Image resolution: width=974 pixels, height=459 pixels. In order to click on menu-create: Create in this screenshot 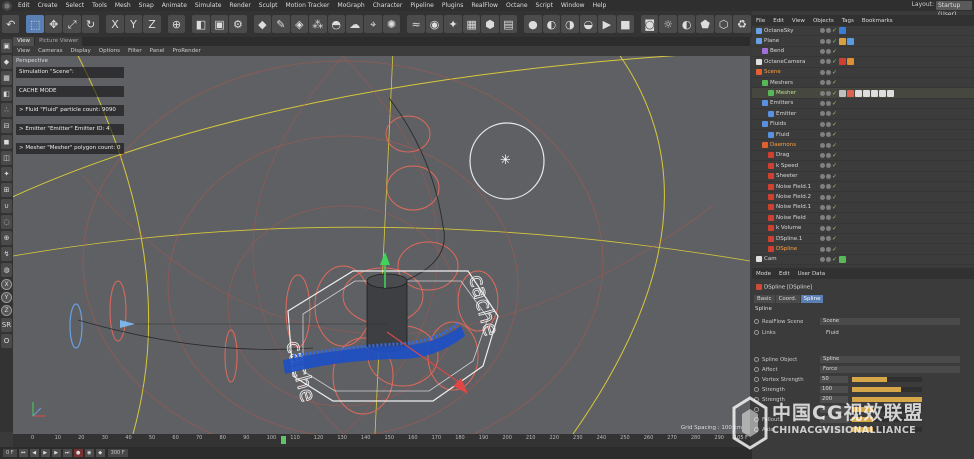, I will do `click(48, 5)`.